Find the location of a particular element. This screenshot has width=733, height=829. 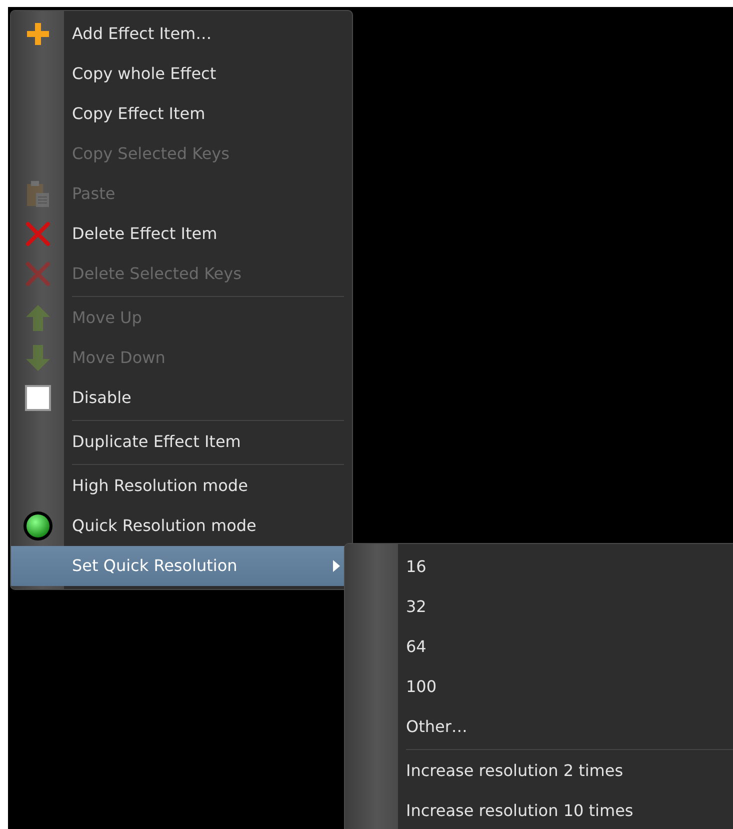

arrow-up-icon is located at coordinates (37, 318).